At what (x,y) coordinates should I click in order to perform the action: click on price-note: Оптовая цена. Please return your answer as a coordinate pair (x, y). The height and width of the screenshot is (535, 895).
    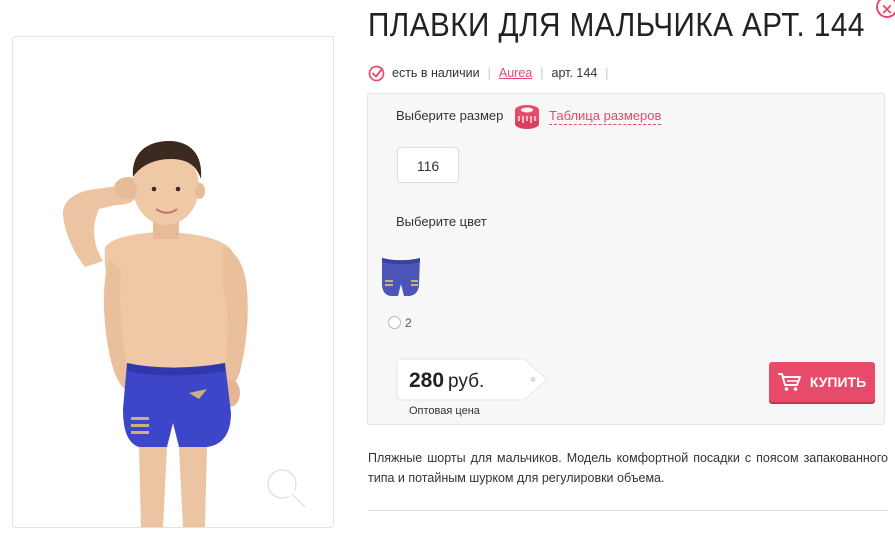
    Looking at the image, I should click on (444, 411).